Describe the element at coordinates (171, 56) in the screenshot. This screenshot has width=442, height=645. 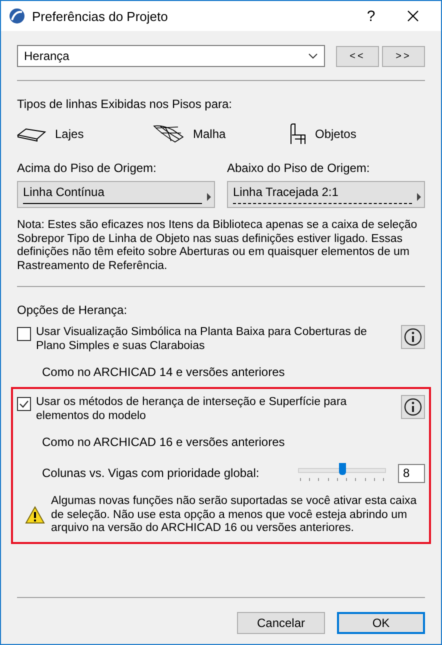
I see `page-dropdown: Herança` at that location.